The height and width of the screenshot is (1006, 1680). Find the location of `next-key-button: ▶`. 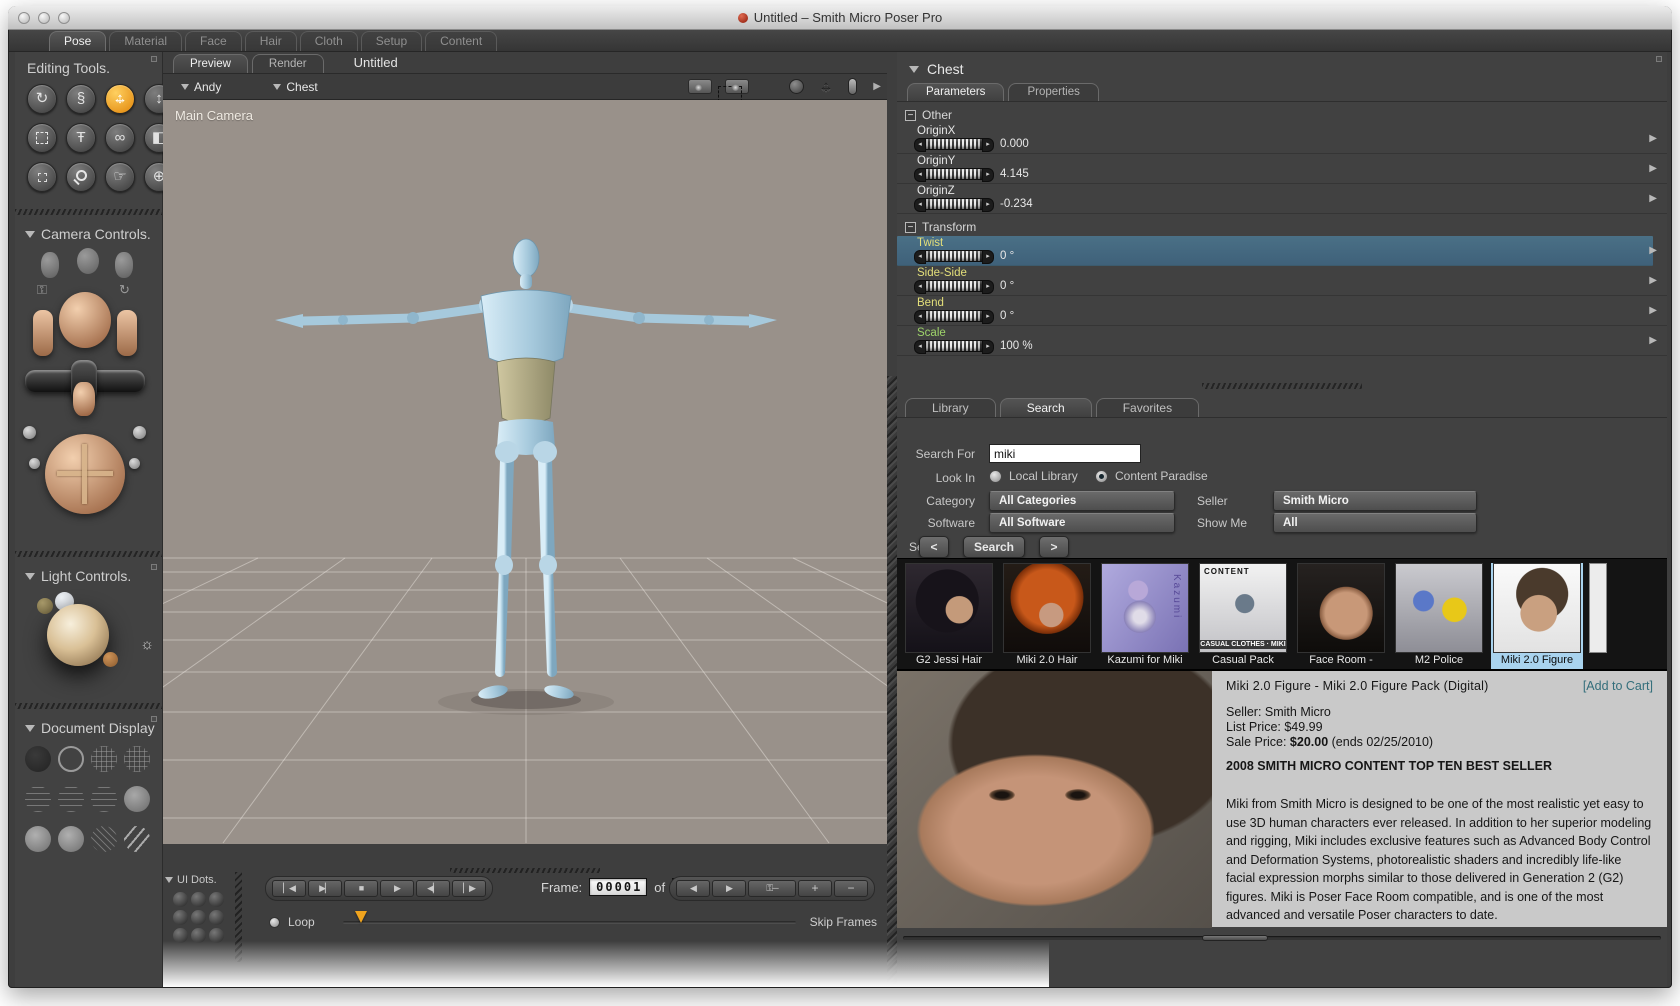

next-key-button: ▶ is located at coordinates (729, 888).